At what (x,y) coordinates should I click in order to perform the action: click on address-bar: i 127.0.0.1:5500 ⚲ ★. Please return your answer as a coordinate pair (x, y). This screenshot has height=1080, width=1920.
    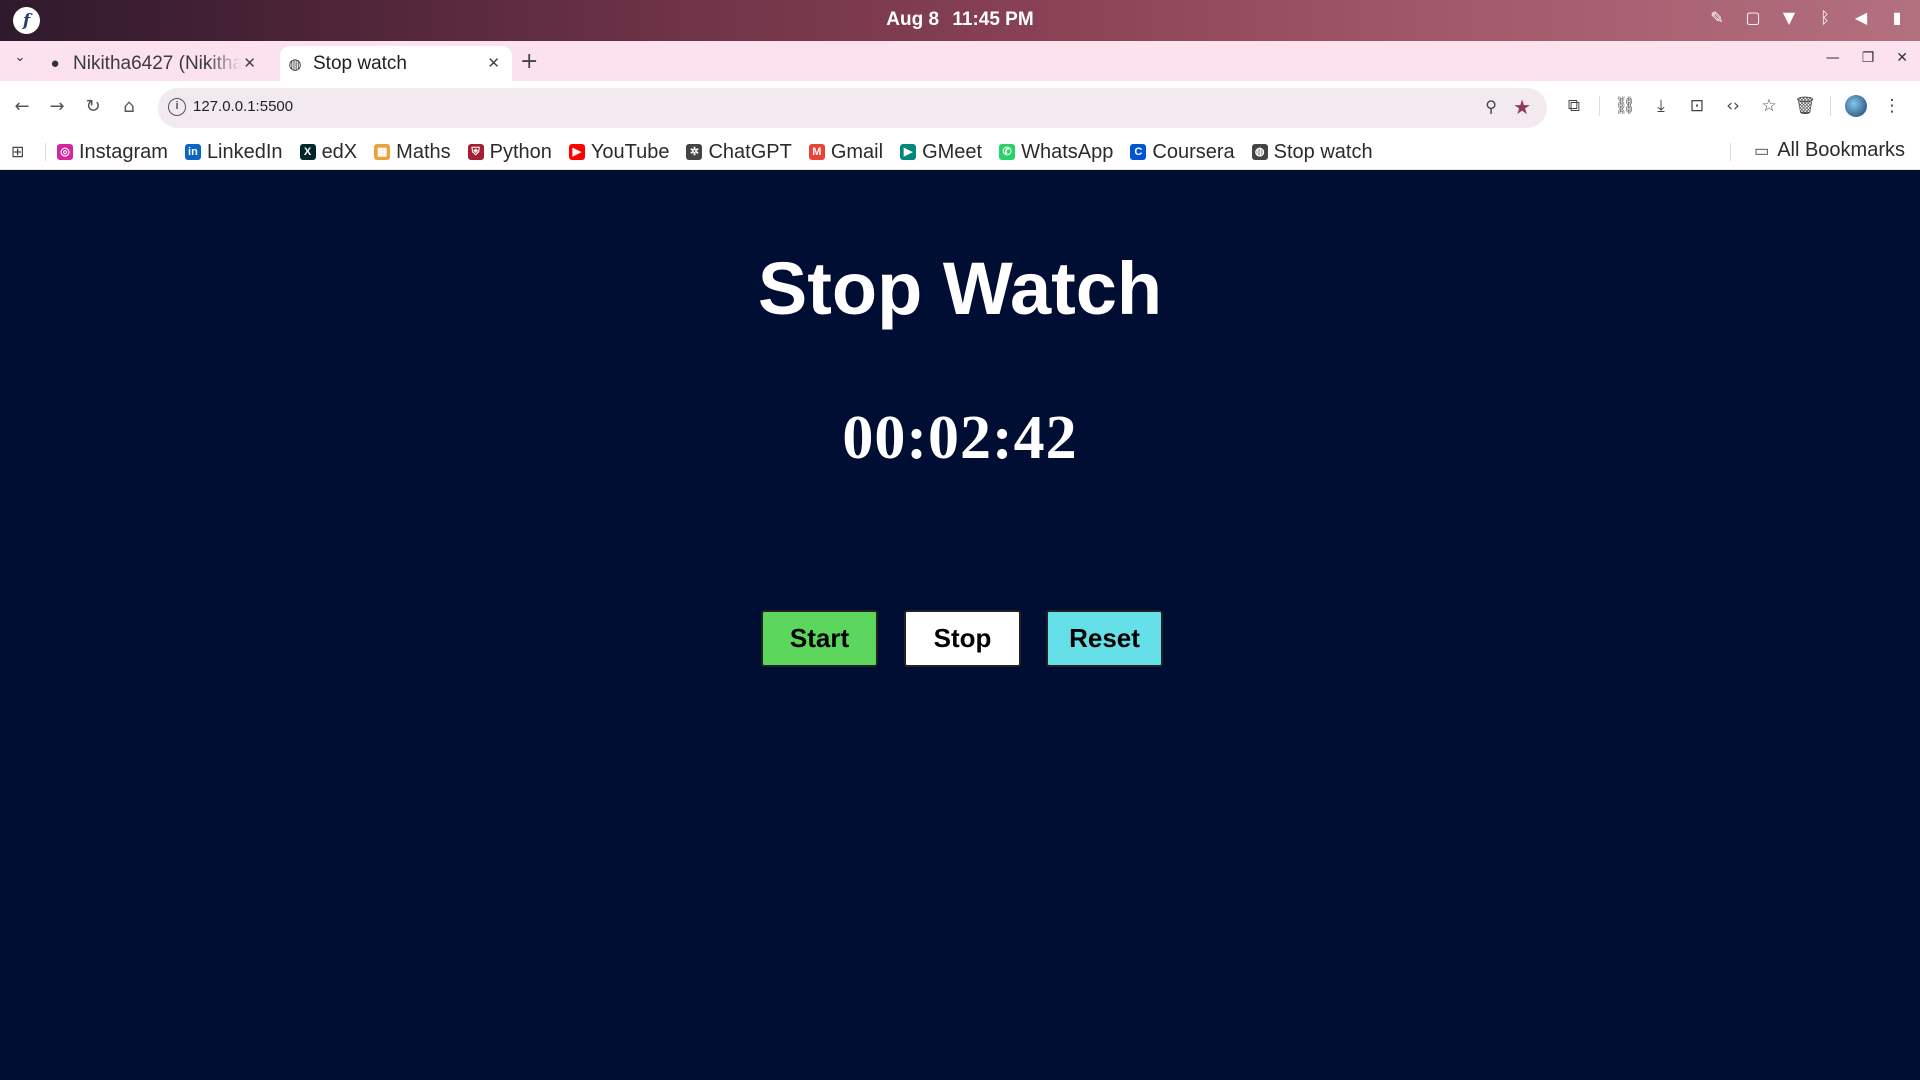
    Looking at the image, I should click on (852, 108).